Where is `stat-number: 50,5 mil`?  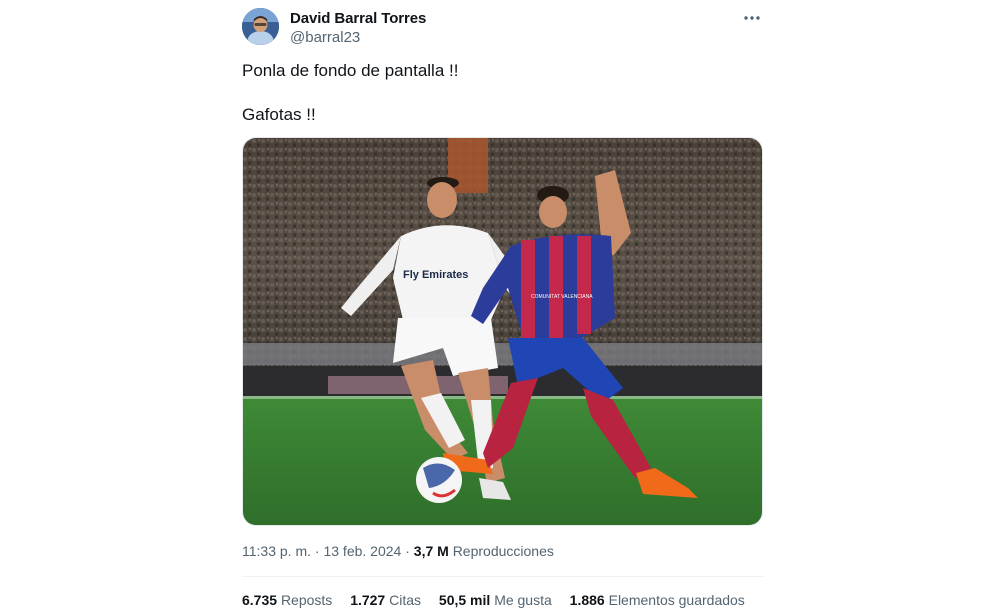
stat-number: 50,5 mil is located at coordinates (464, 600).